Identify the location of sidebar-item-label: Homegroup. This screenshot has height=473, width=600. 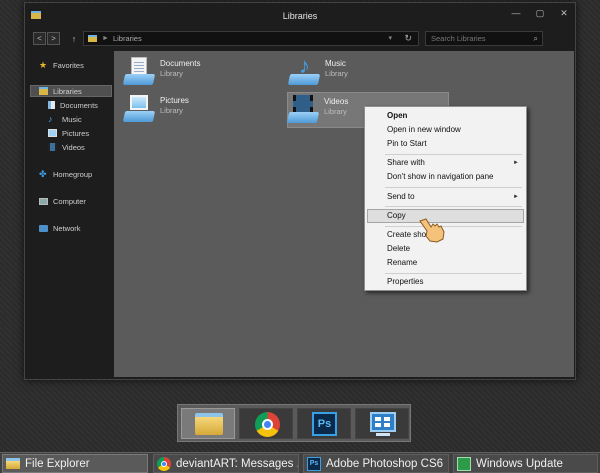
(73, 174).